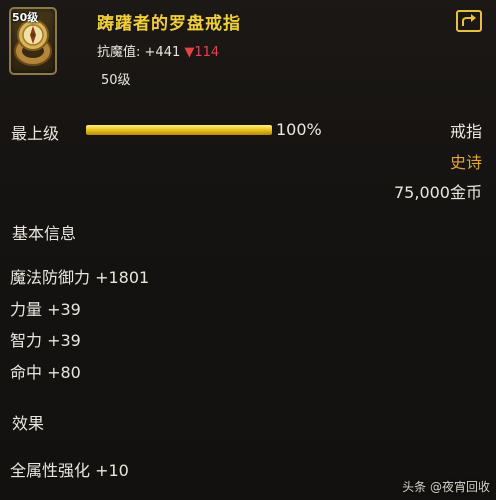 The width and height of the screenshot is (496, 500). What do you see at coordinates (44, 233) in the screenshot?
I see `basic-info-title: 基本信息` at bounding box center [44, 233].